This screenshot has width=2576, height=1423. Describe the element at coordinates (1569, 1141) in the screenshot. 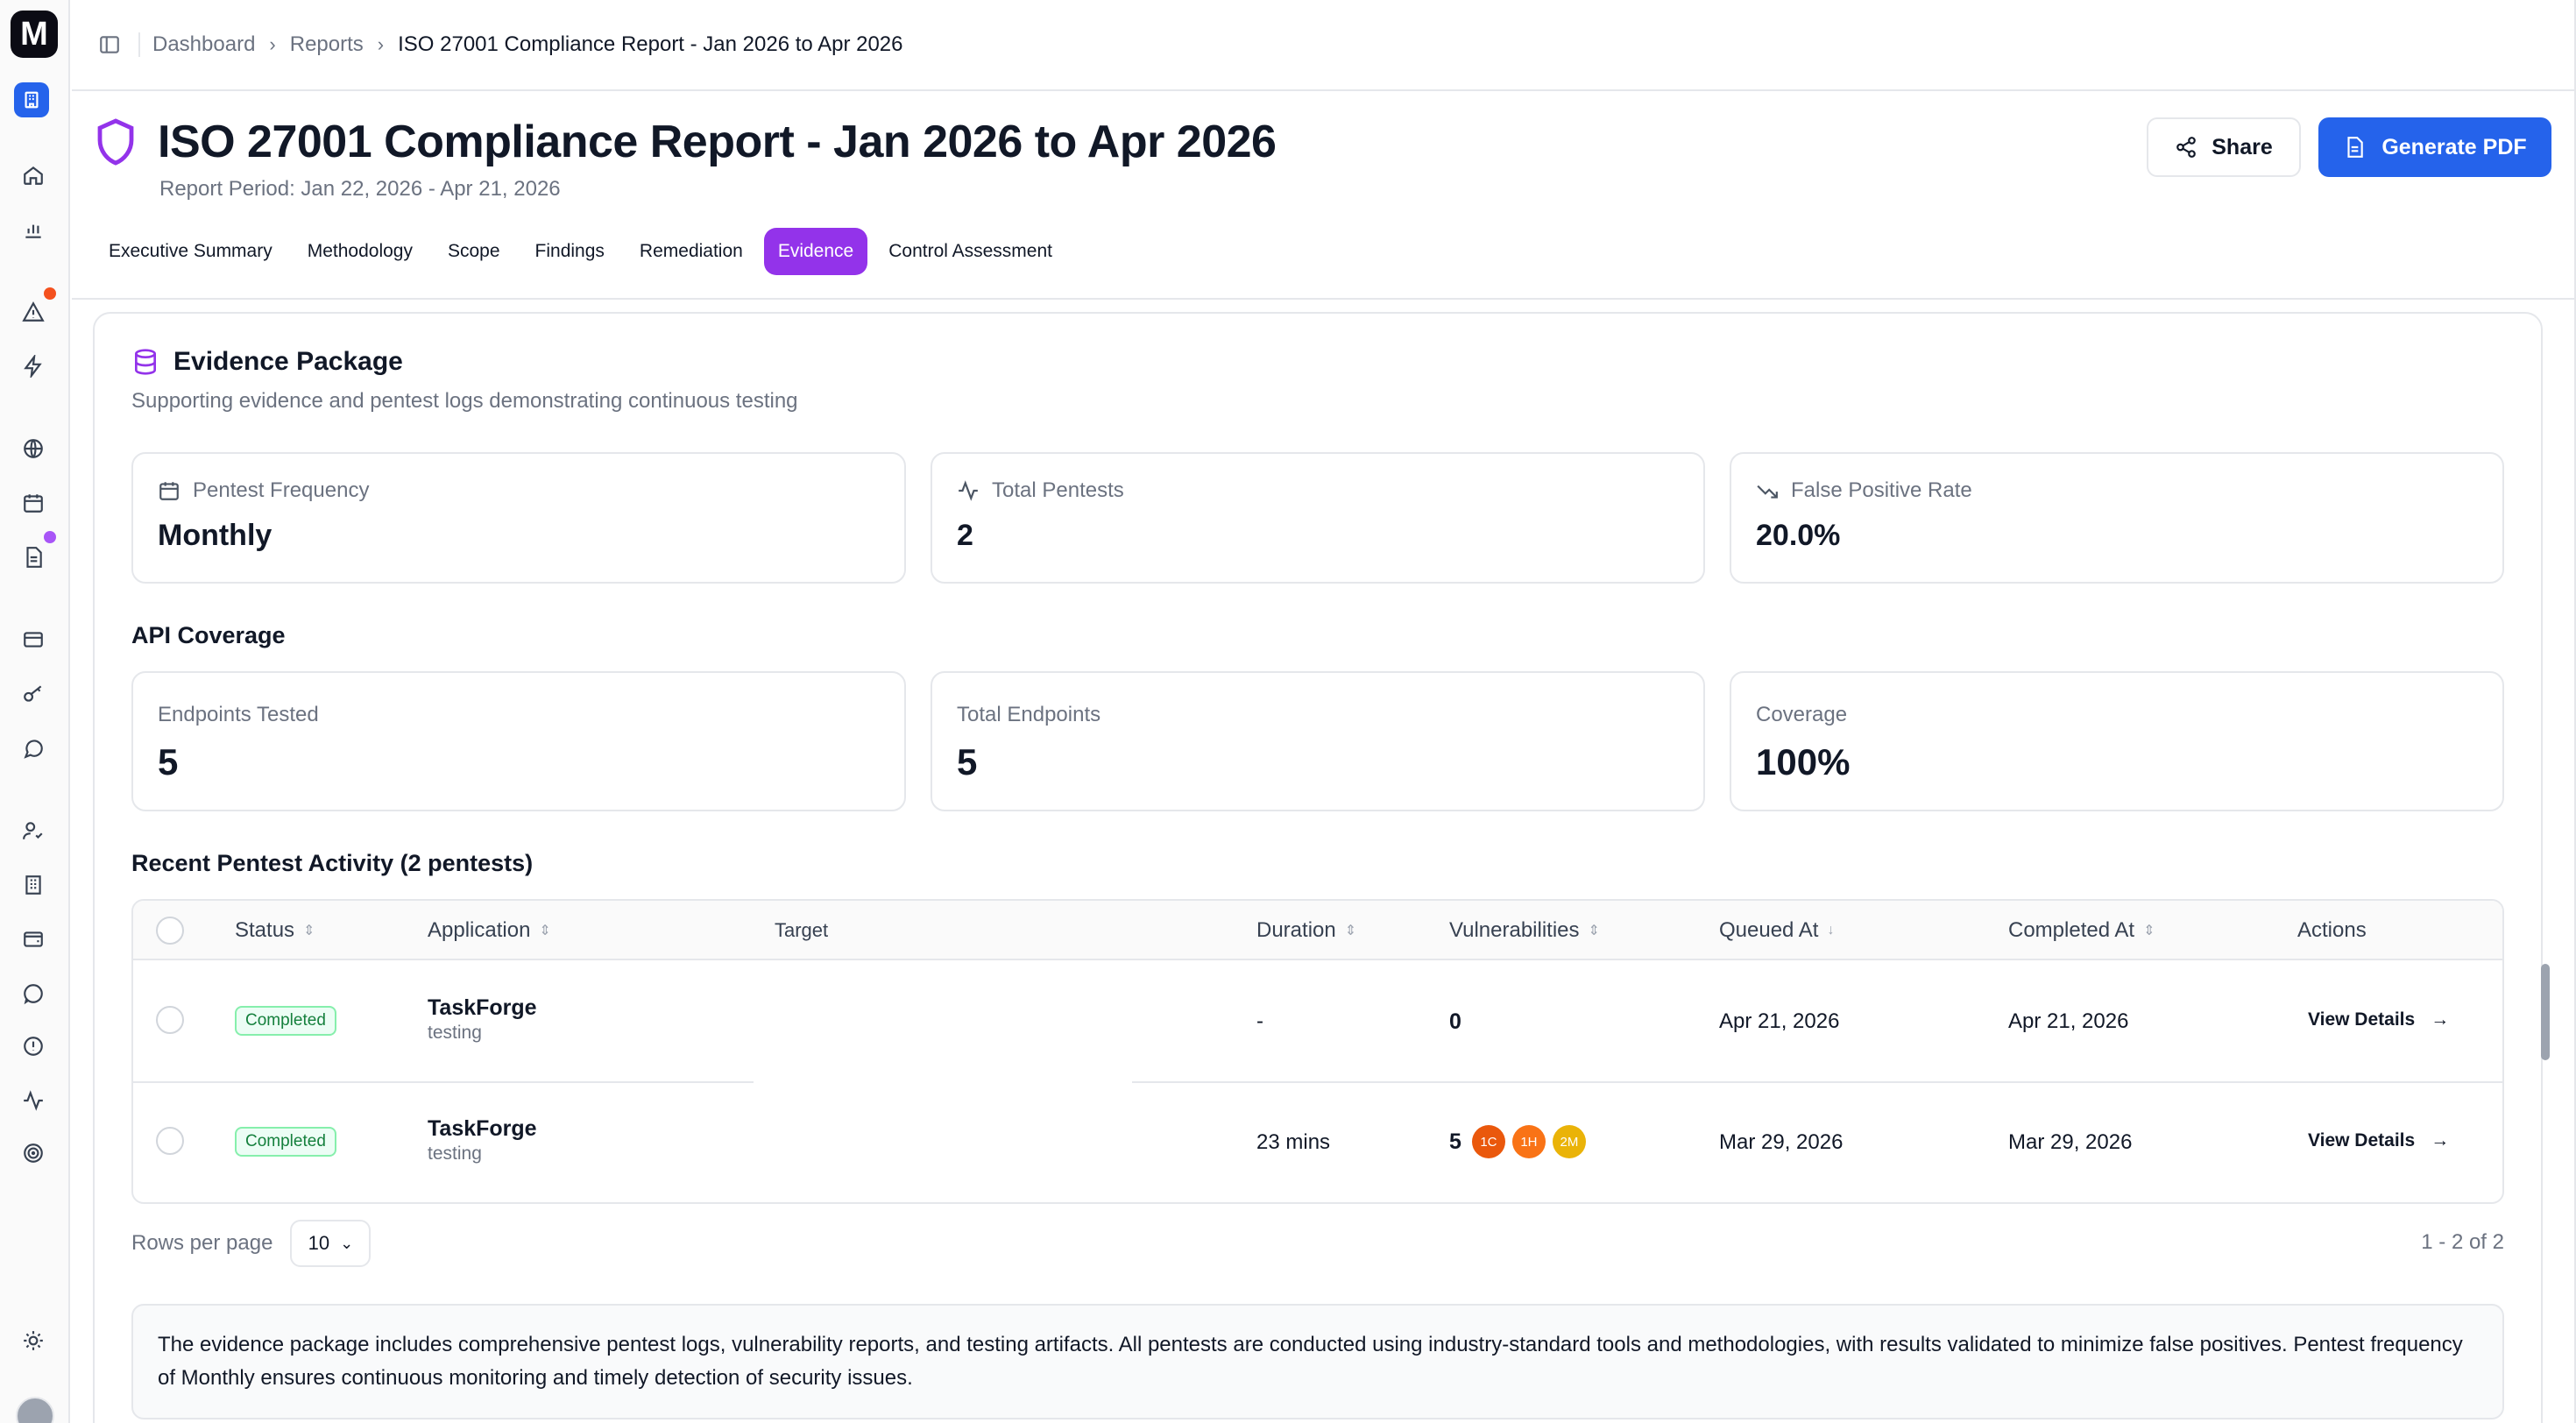

I see `medium-chip: 2M` at that location.